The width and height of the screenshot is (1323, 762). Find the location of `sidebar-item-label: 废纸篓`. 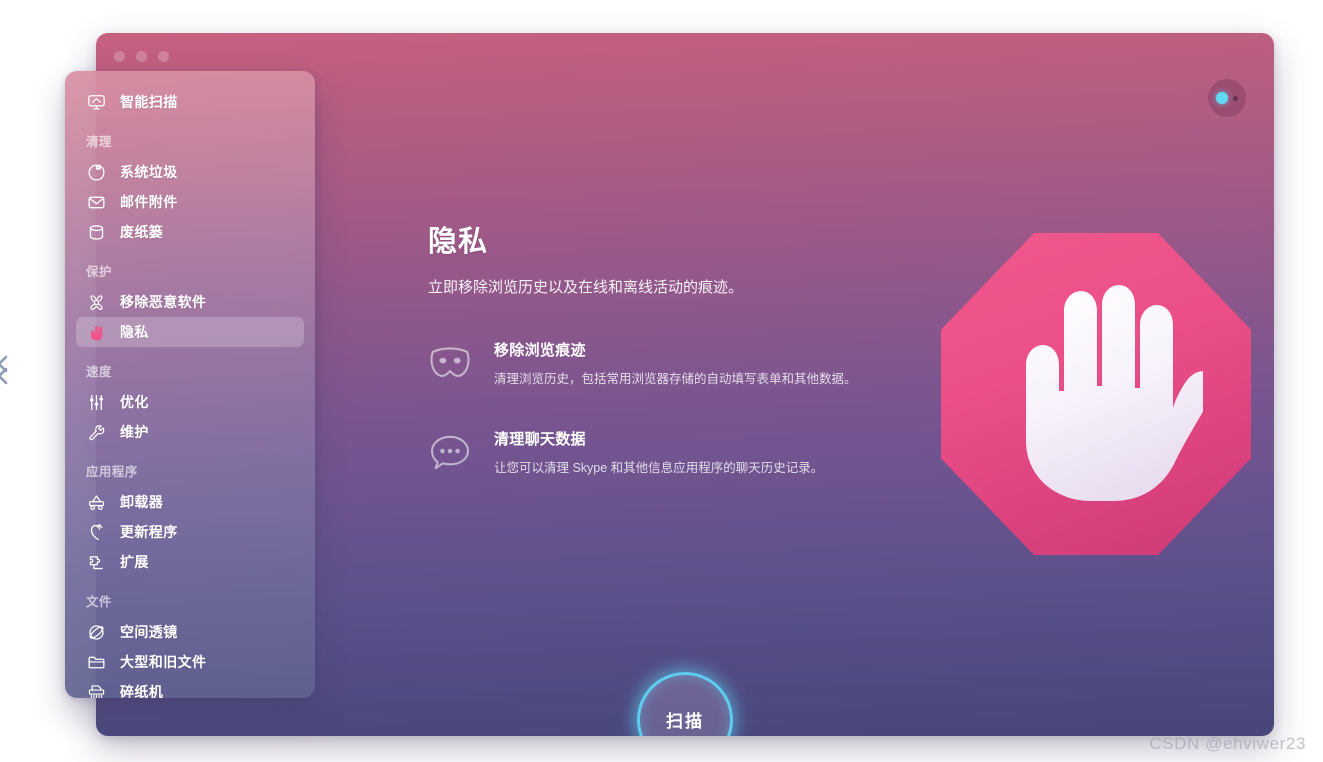

sidebar-item-label: 废纸篓 is located at coordinates (142, 232).